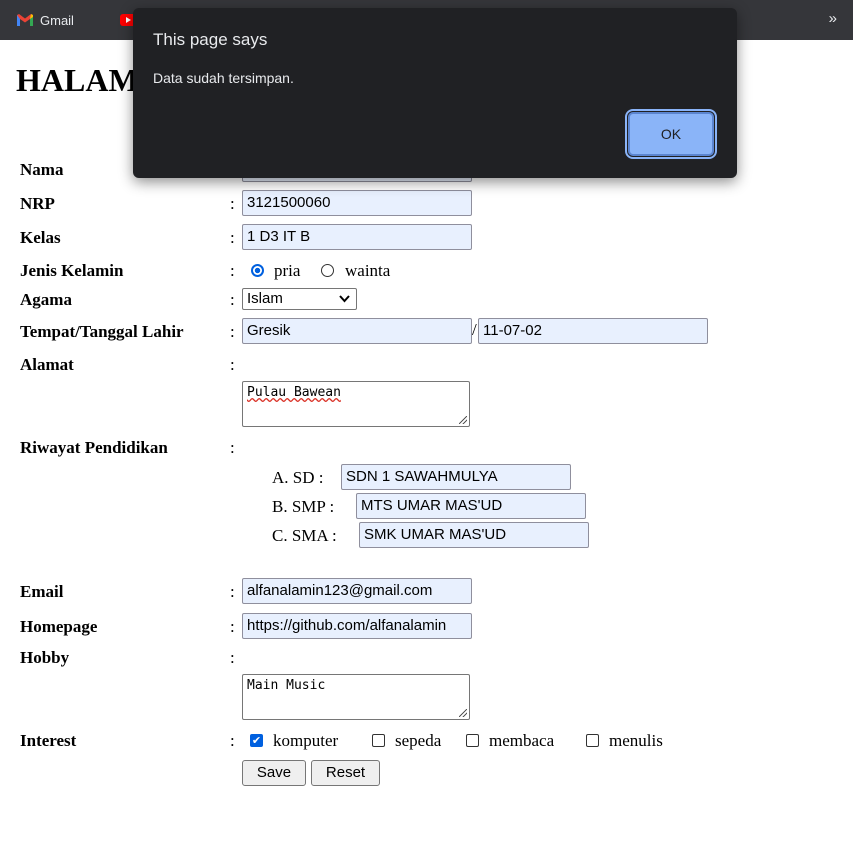  I want to click on sd-input: SDN 1 SAWAHMULYA, so click(456, 477).